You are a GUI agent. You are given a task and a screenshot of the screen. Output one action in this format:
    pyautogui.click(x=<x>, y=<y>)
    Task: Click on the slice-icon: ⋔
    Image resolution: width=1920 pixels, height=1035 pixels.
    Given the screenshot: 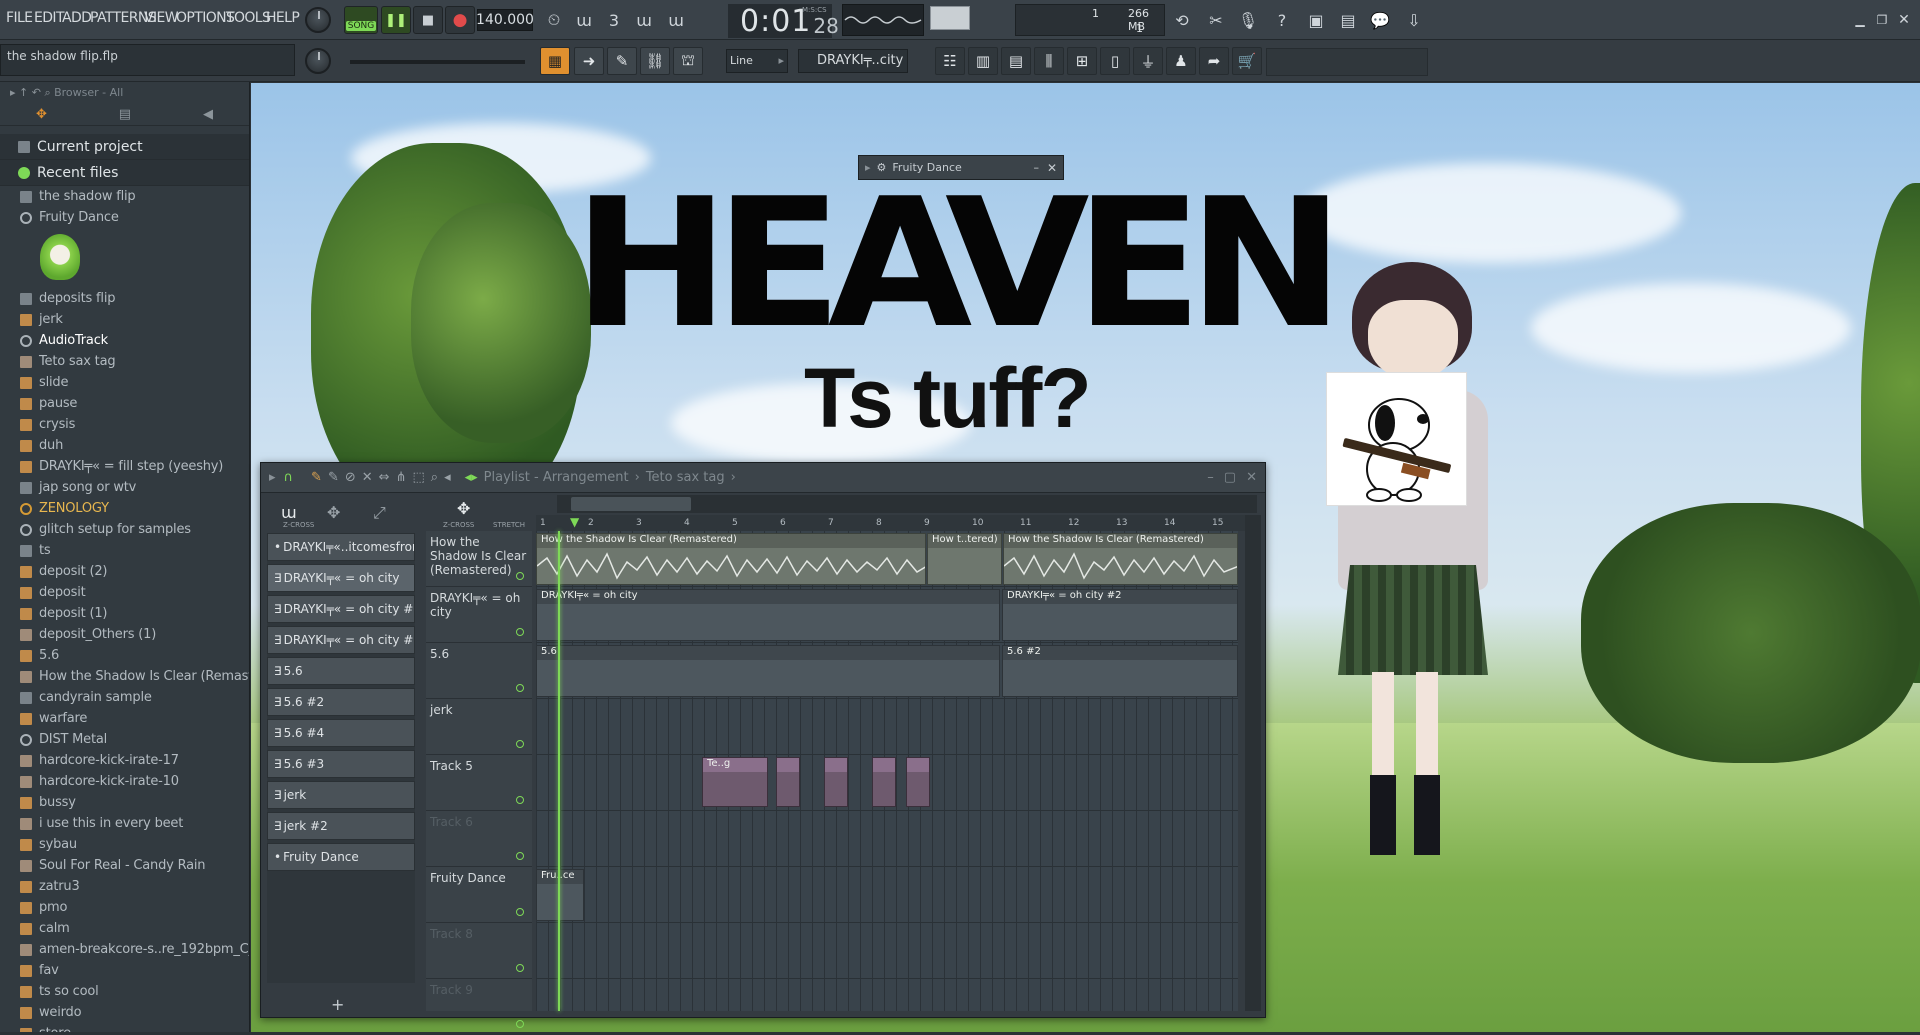 What is the action you would take?
    pyautogui.click(x=401, y=477)
    